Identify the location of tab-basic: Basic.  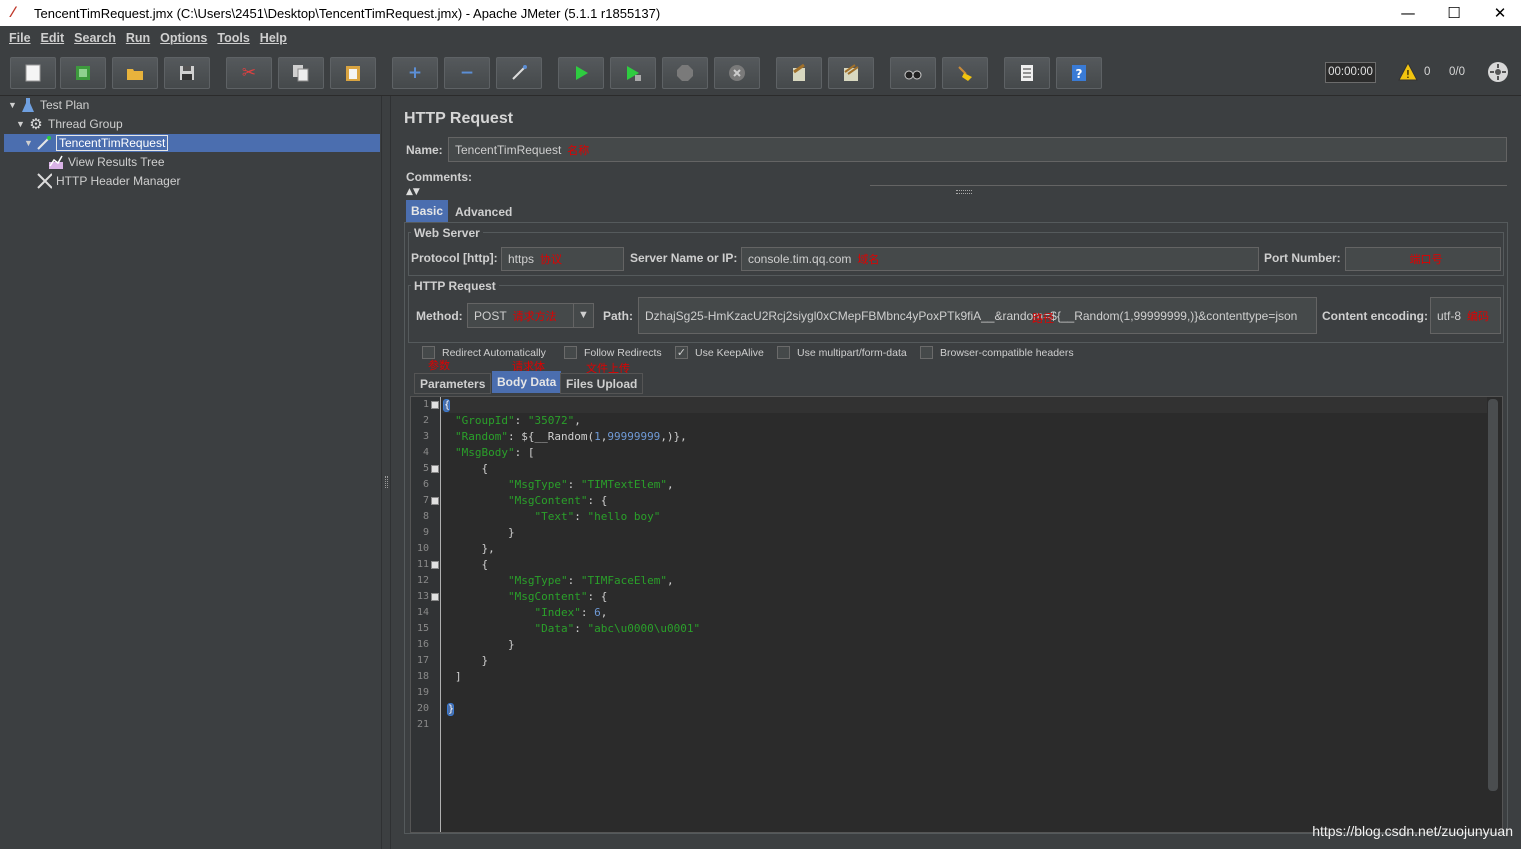
(427, 211).